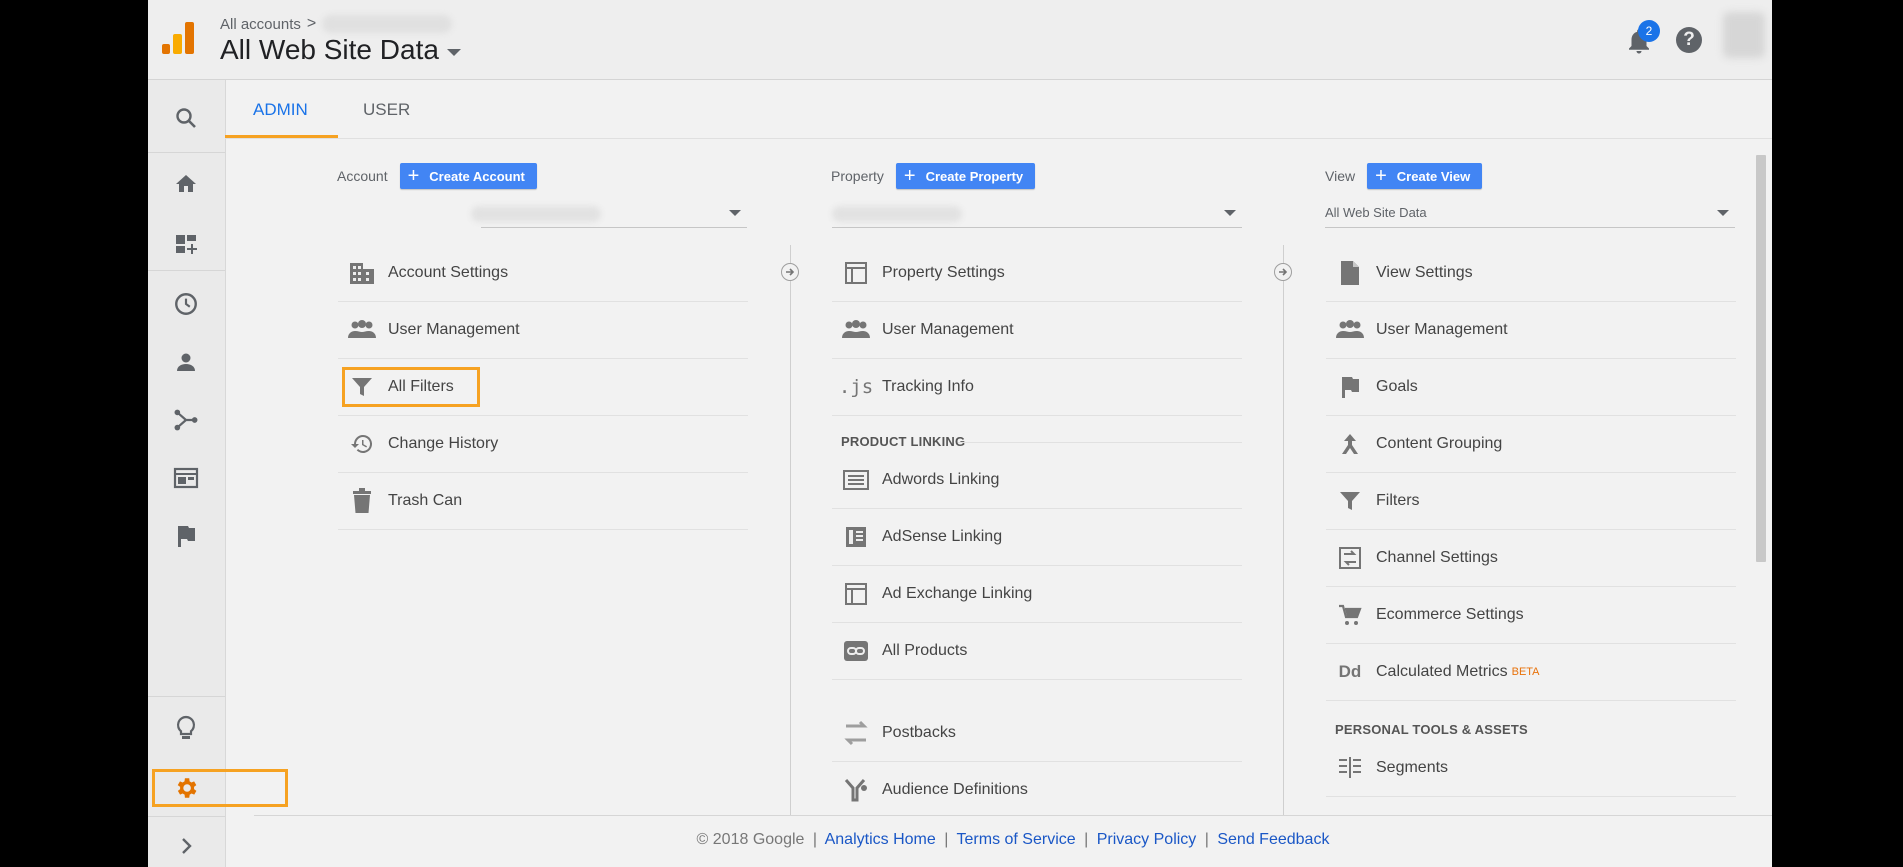  What do you see at coordinates (280, 110) in the screenshot?
I see `tab-admin: ADMIN` at bounding box center [280, 110].